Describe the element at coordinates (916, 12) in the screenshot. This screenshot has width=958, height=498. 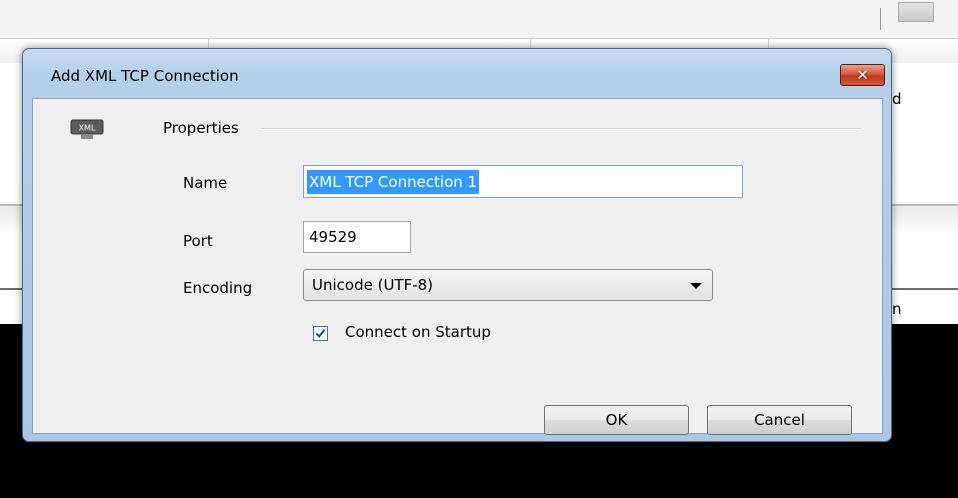
I see `toolbar-button-icon` at that location.